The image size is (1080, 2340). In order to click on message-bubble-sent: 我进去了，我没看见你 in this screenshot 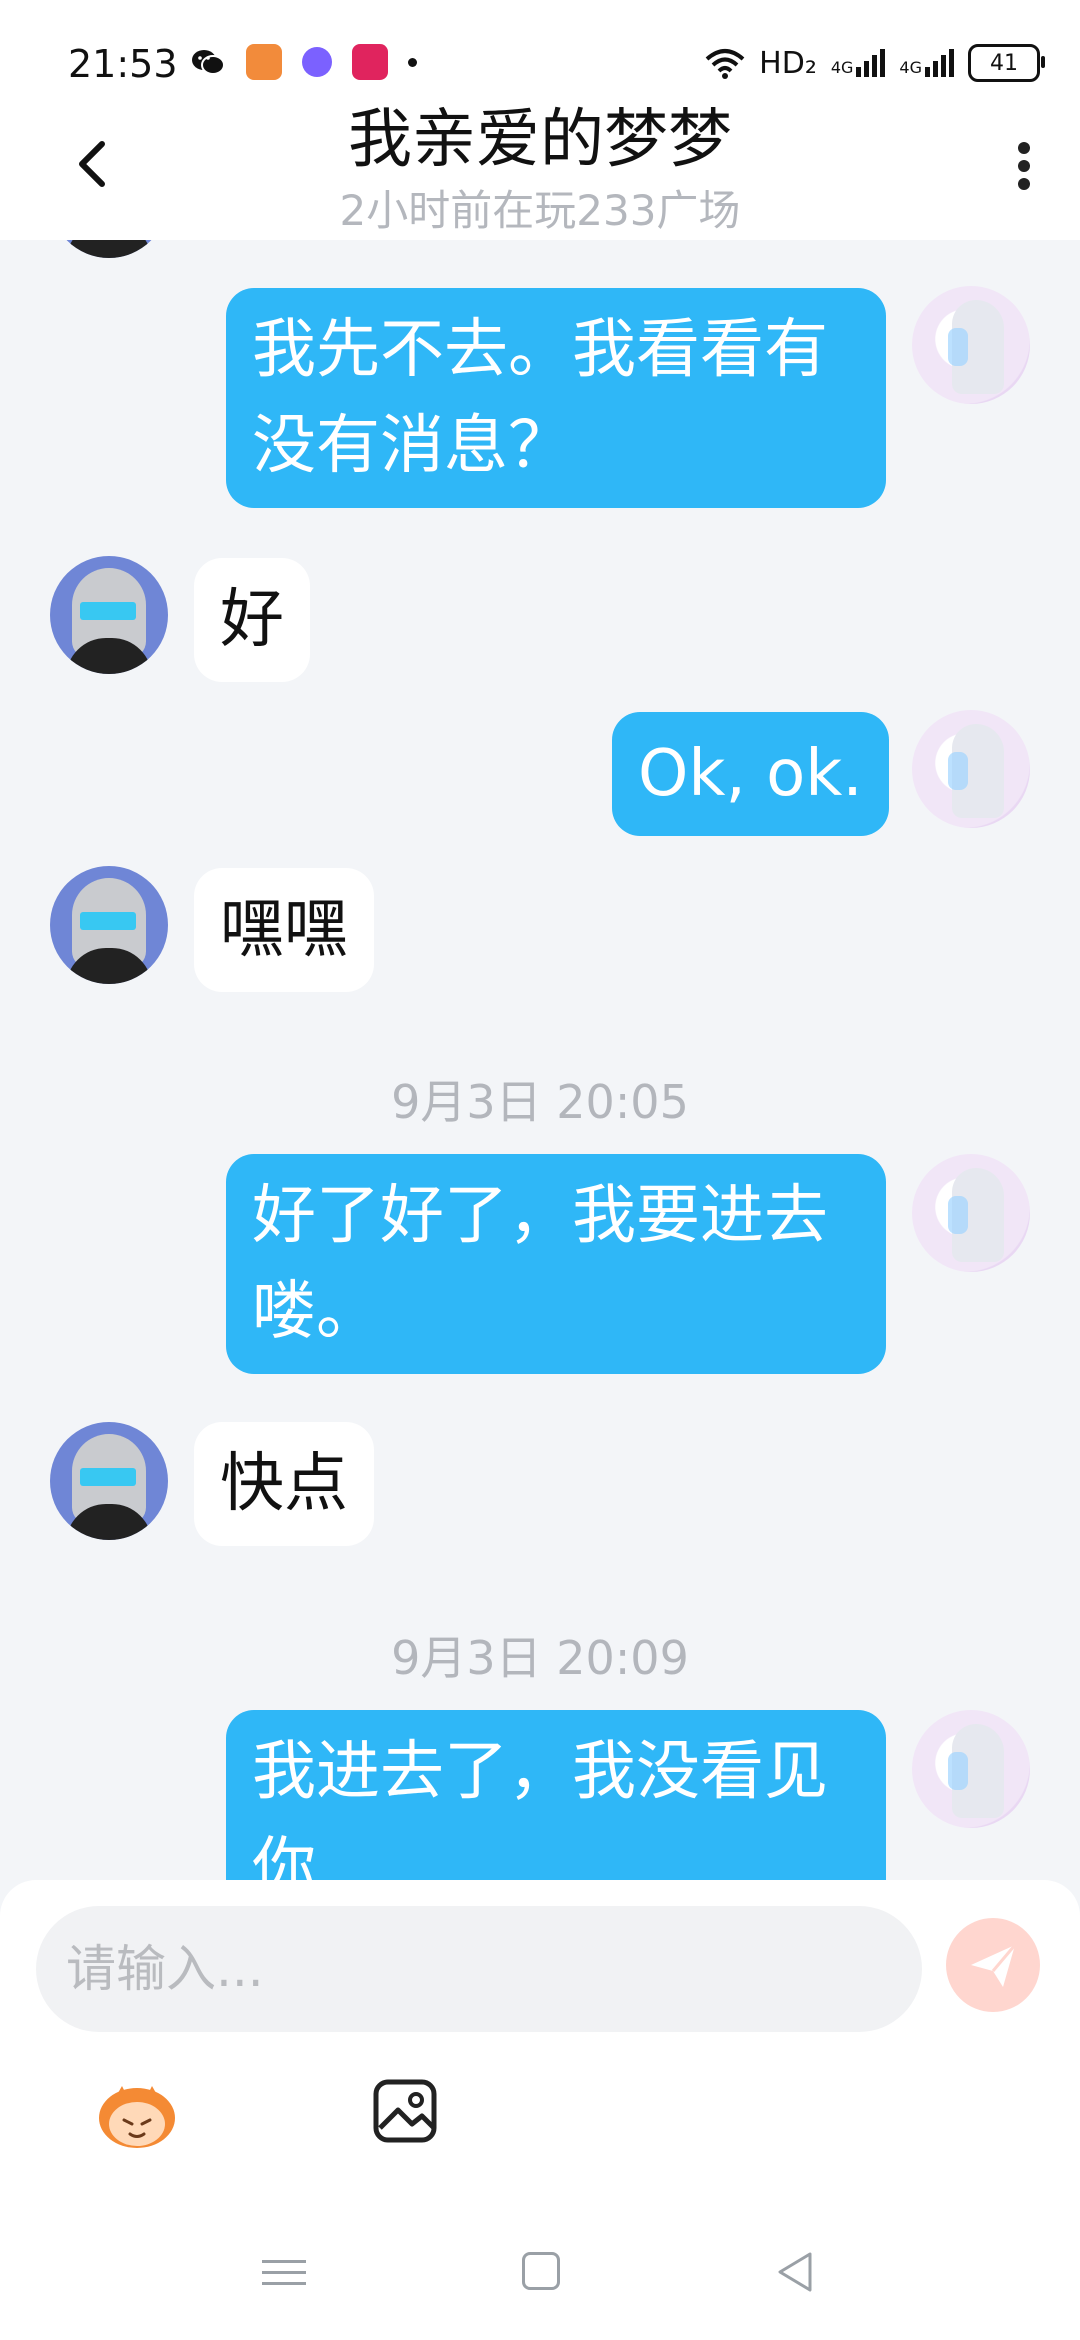, I will do `click(556, 1795)`.